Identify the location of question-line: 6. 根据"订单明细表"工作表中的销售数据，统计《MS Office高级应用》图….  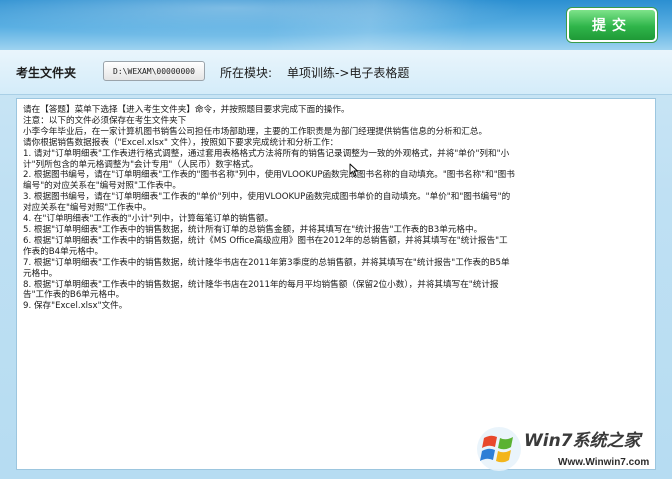
(265, 240).